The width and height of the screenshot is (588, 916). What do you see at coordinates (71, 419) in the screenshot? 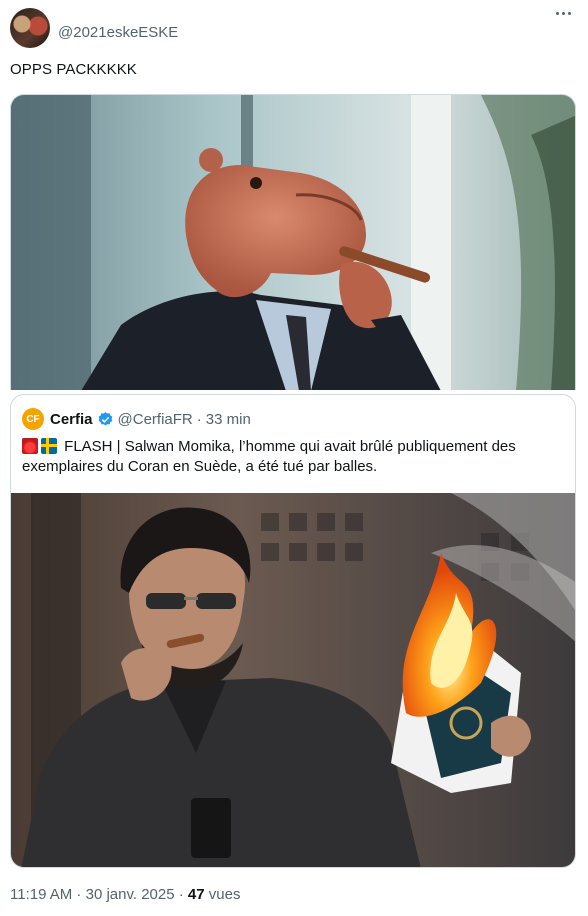
I see `quoted-author-name: Cerfia` at bounding box center [71, 419].